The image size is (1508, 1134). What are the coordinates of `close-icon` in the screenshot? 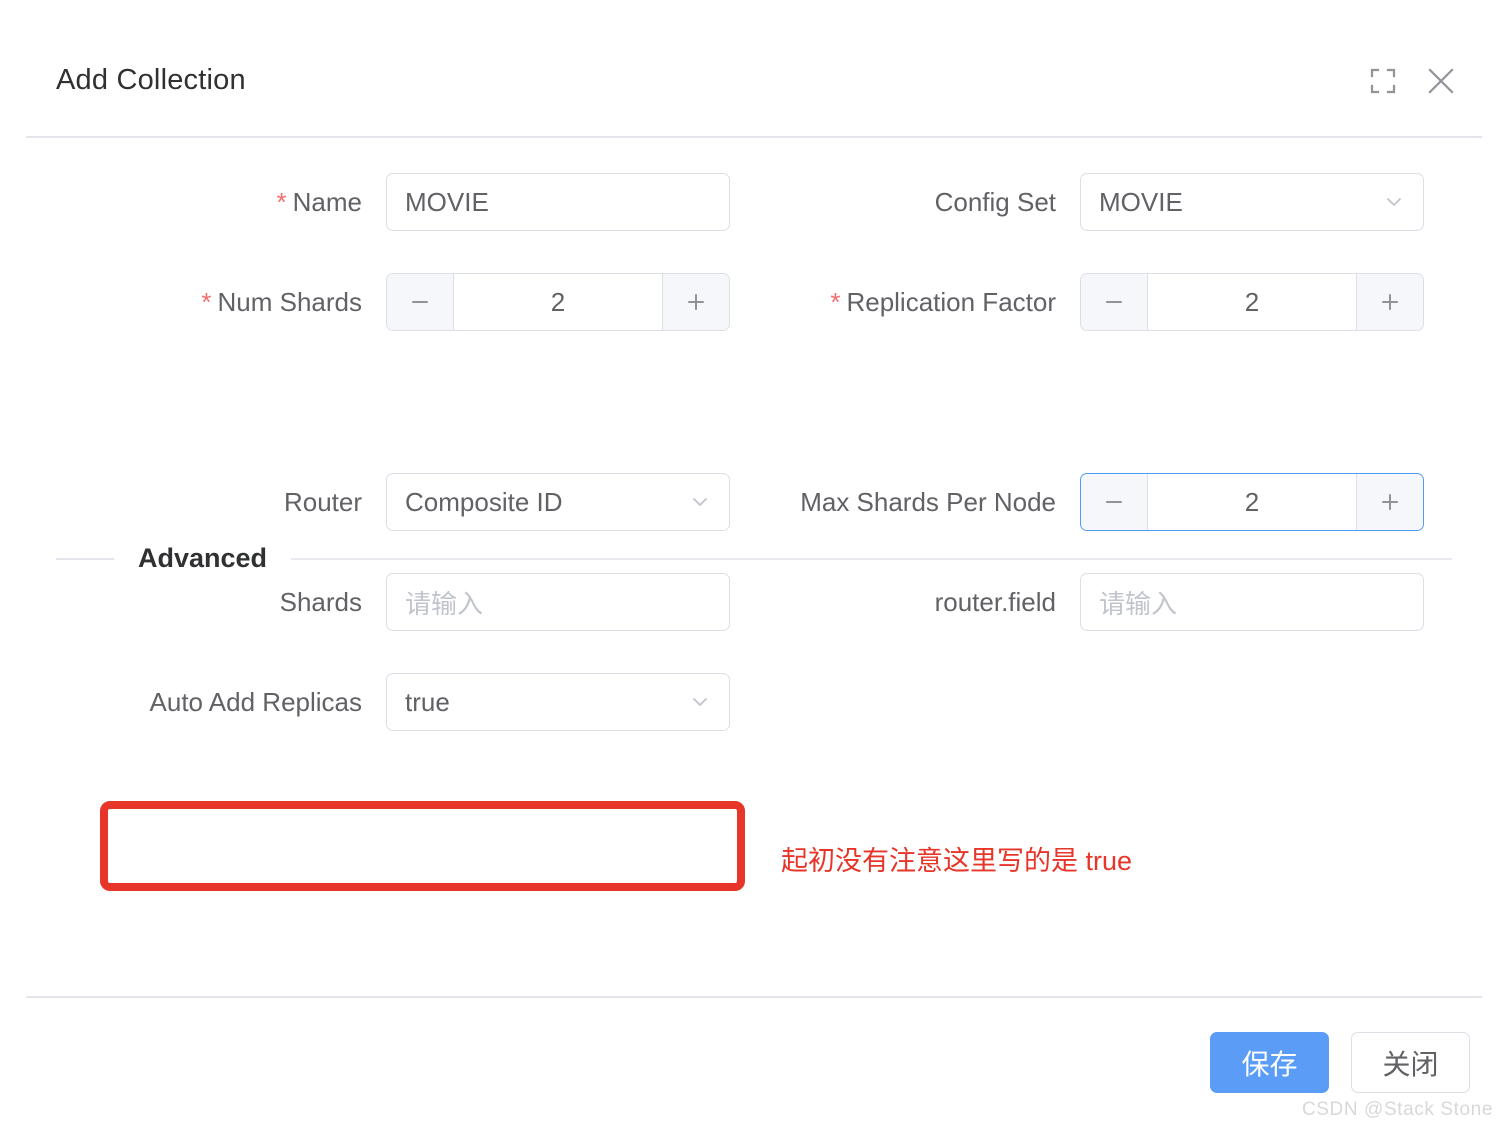 It's located at (1441, 81).